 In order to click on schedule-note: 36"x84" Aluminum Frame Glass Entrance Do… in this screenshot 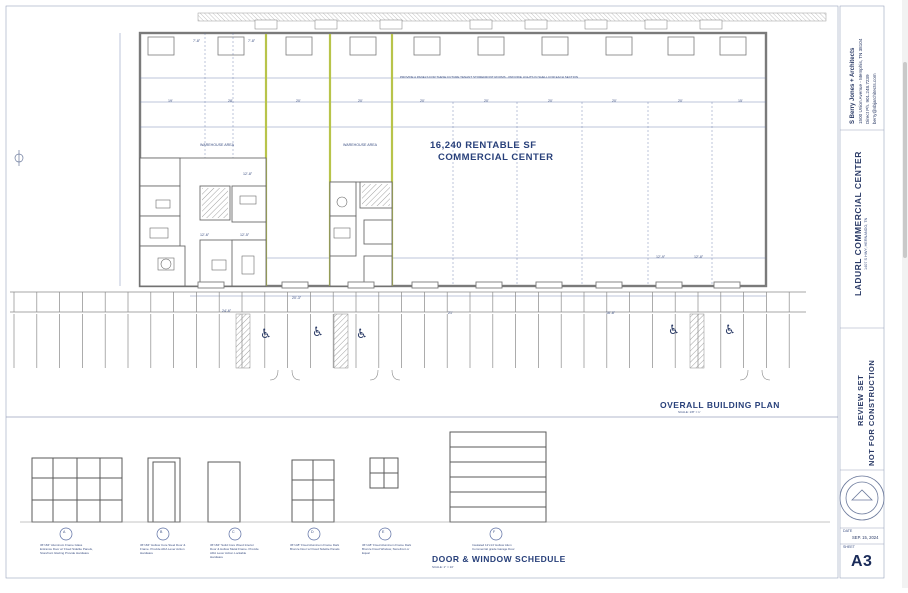, I will do `click(66, 549)`.